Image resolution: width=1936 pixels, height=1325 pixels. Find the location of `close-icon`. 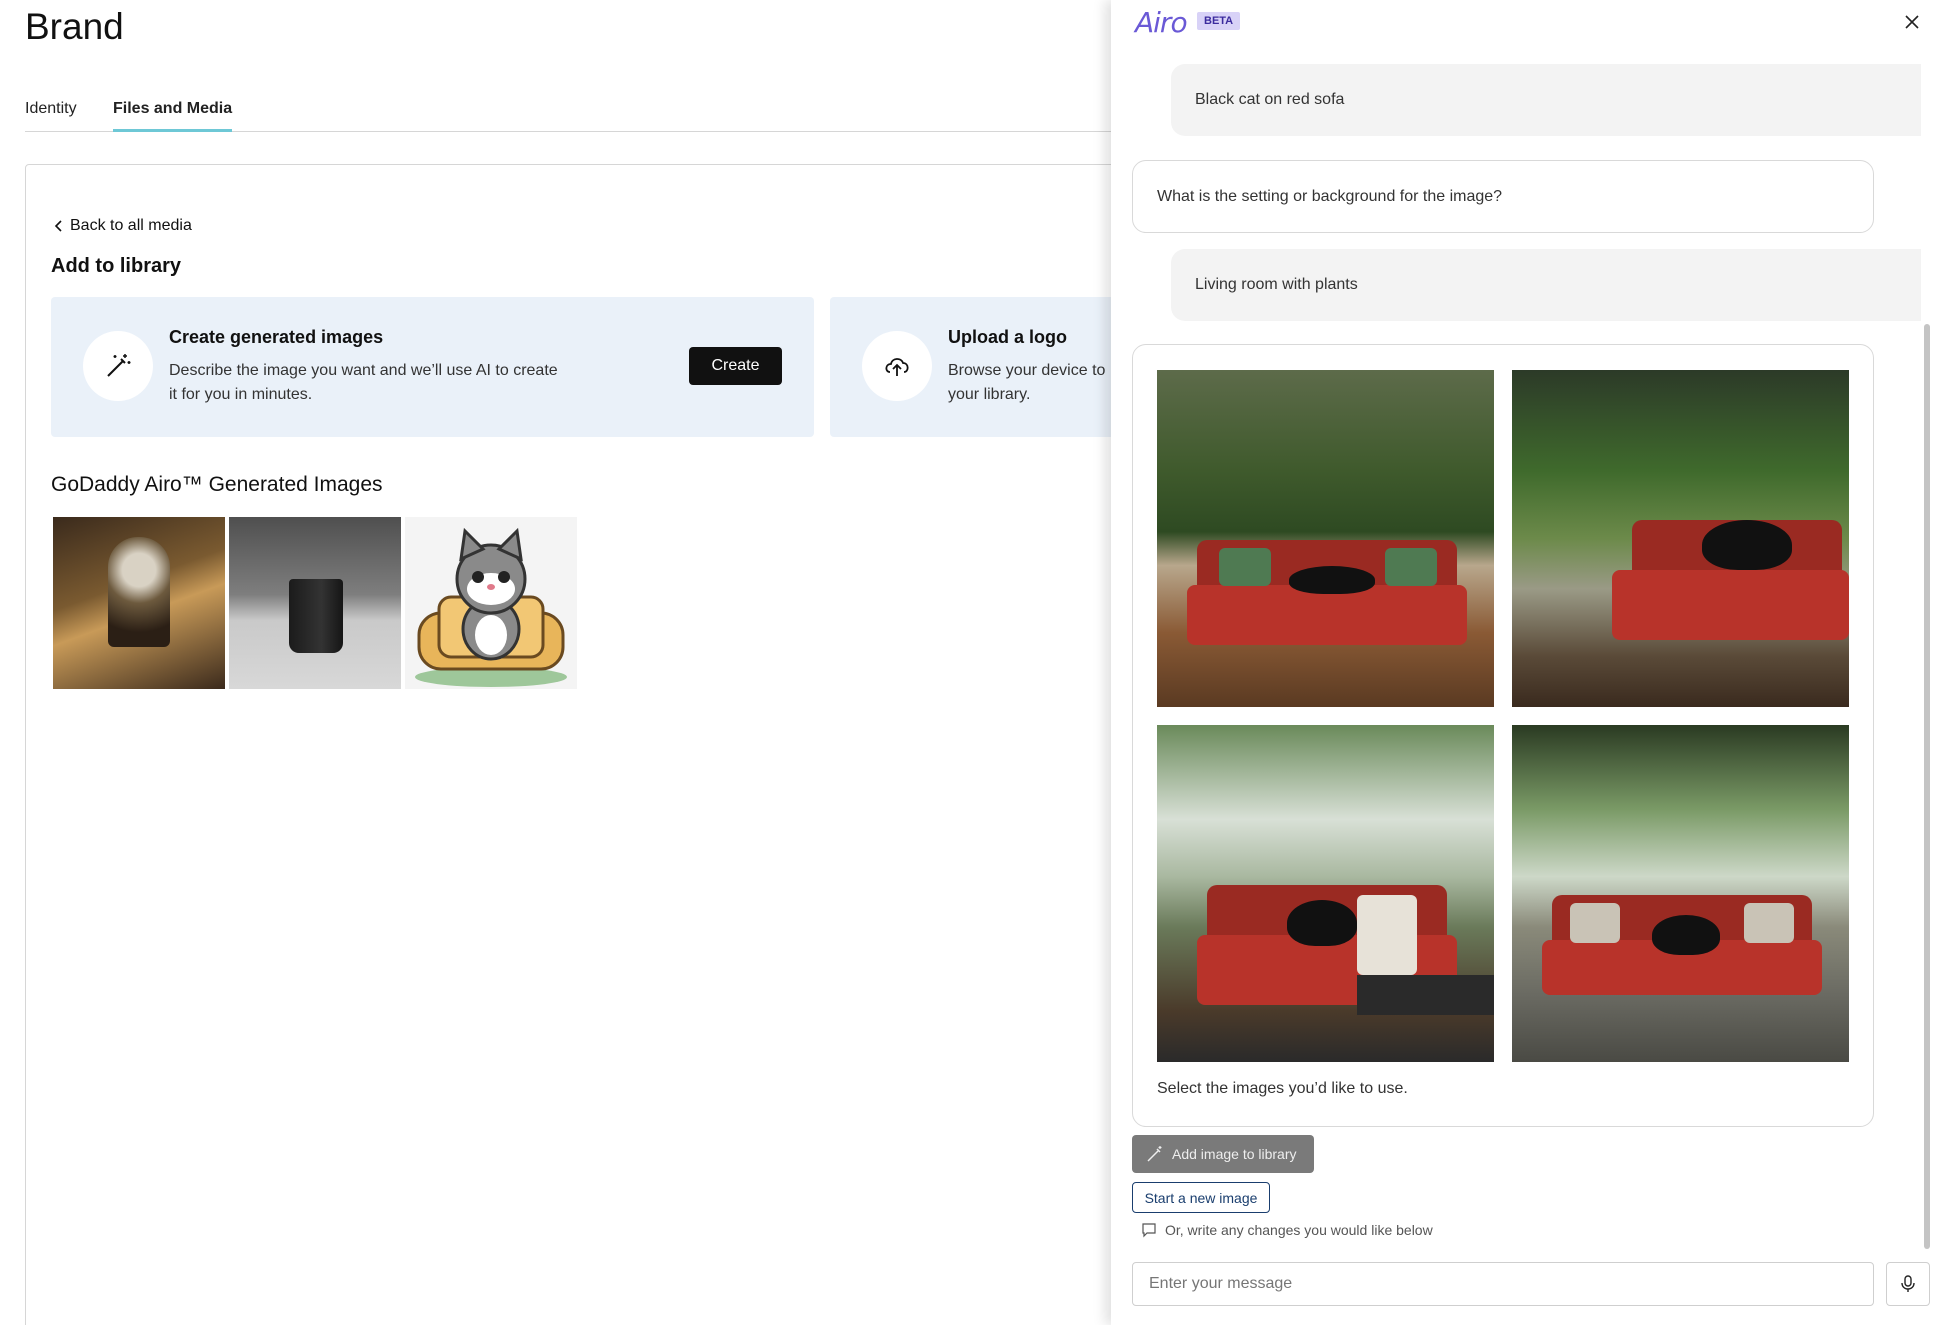

close-icon is located at coordinates (1912, 22).